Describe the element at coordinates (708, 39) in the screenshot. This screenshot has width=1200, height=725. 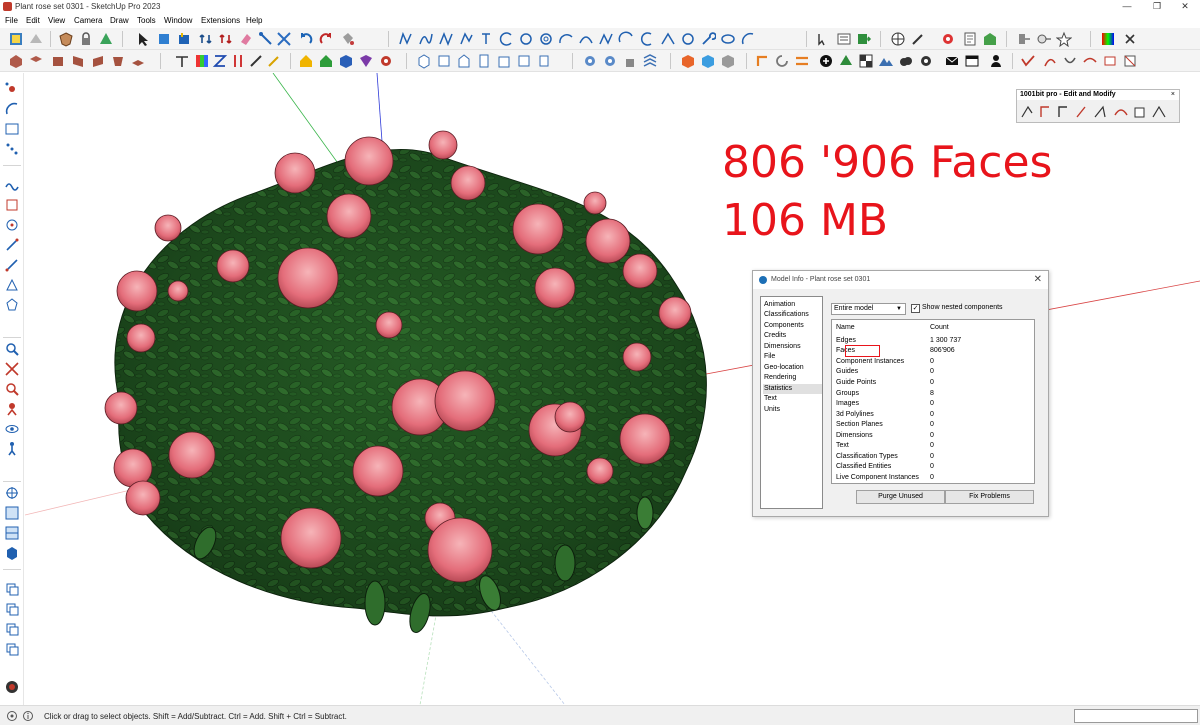
I see `wrench-icon` at that location.